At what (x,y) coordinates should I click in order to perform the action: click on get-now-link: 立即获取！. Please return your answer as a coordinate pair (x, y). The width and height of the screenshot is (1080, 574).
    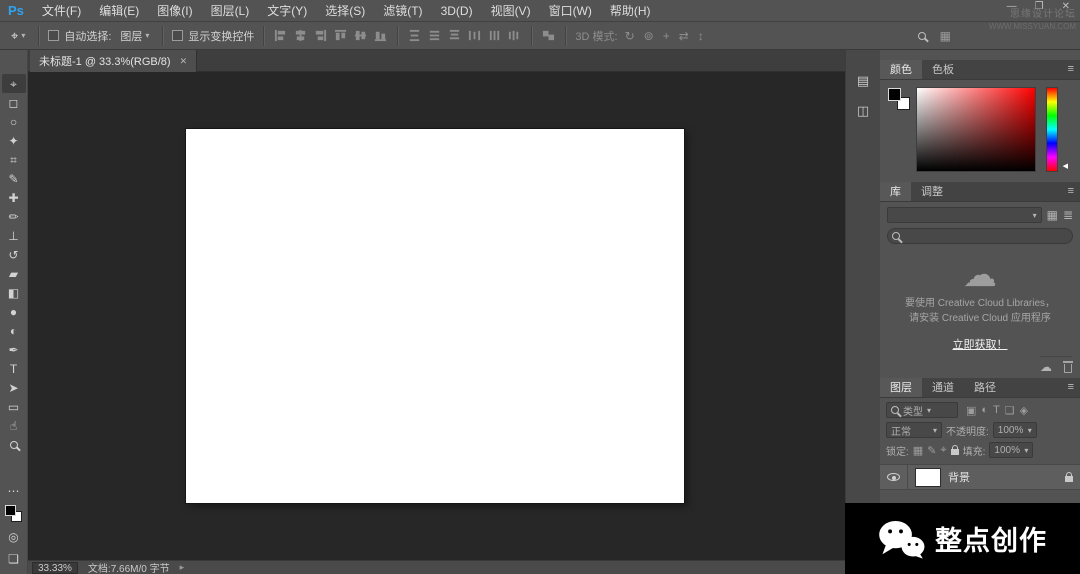
    Looking at the image, I should click on (980, 344).